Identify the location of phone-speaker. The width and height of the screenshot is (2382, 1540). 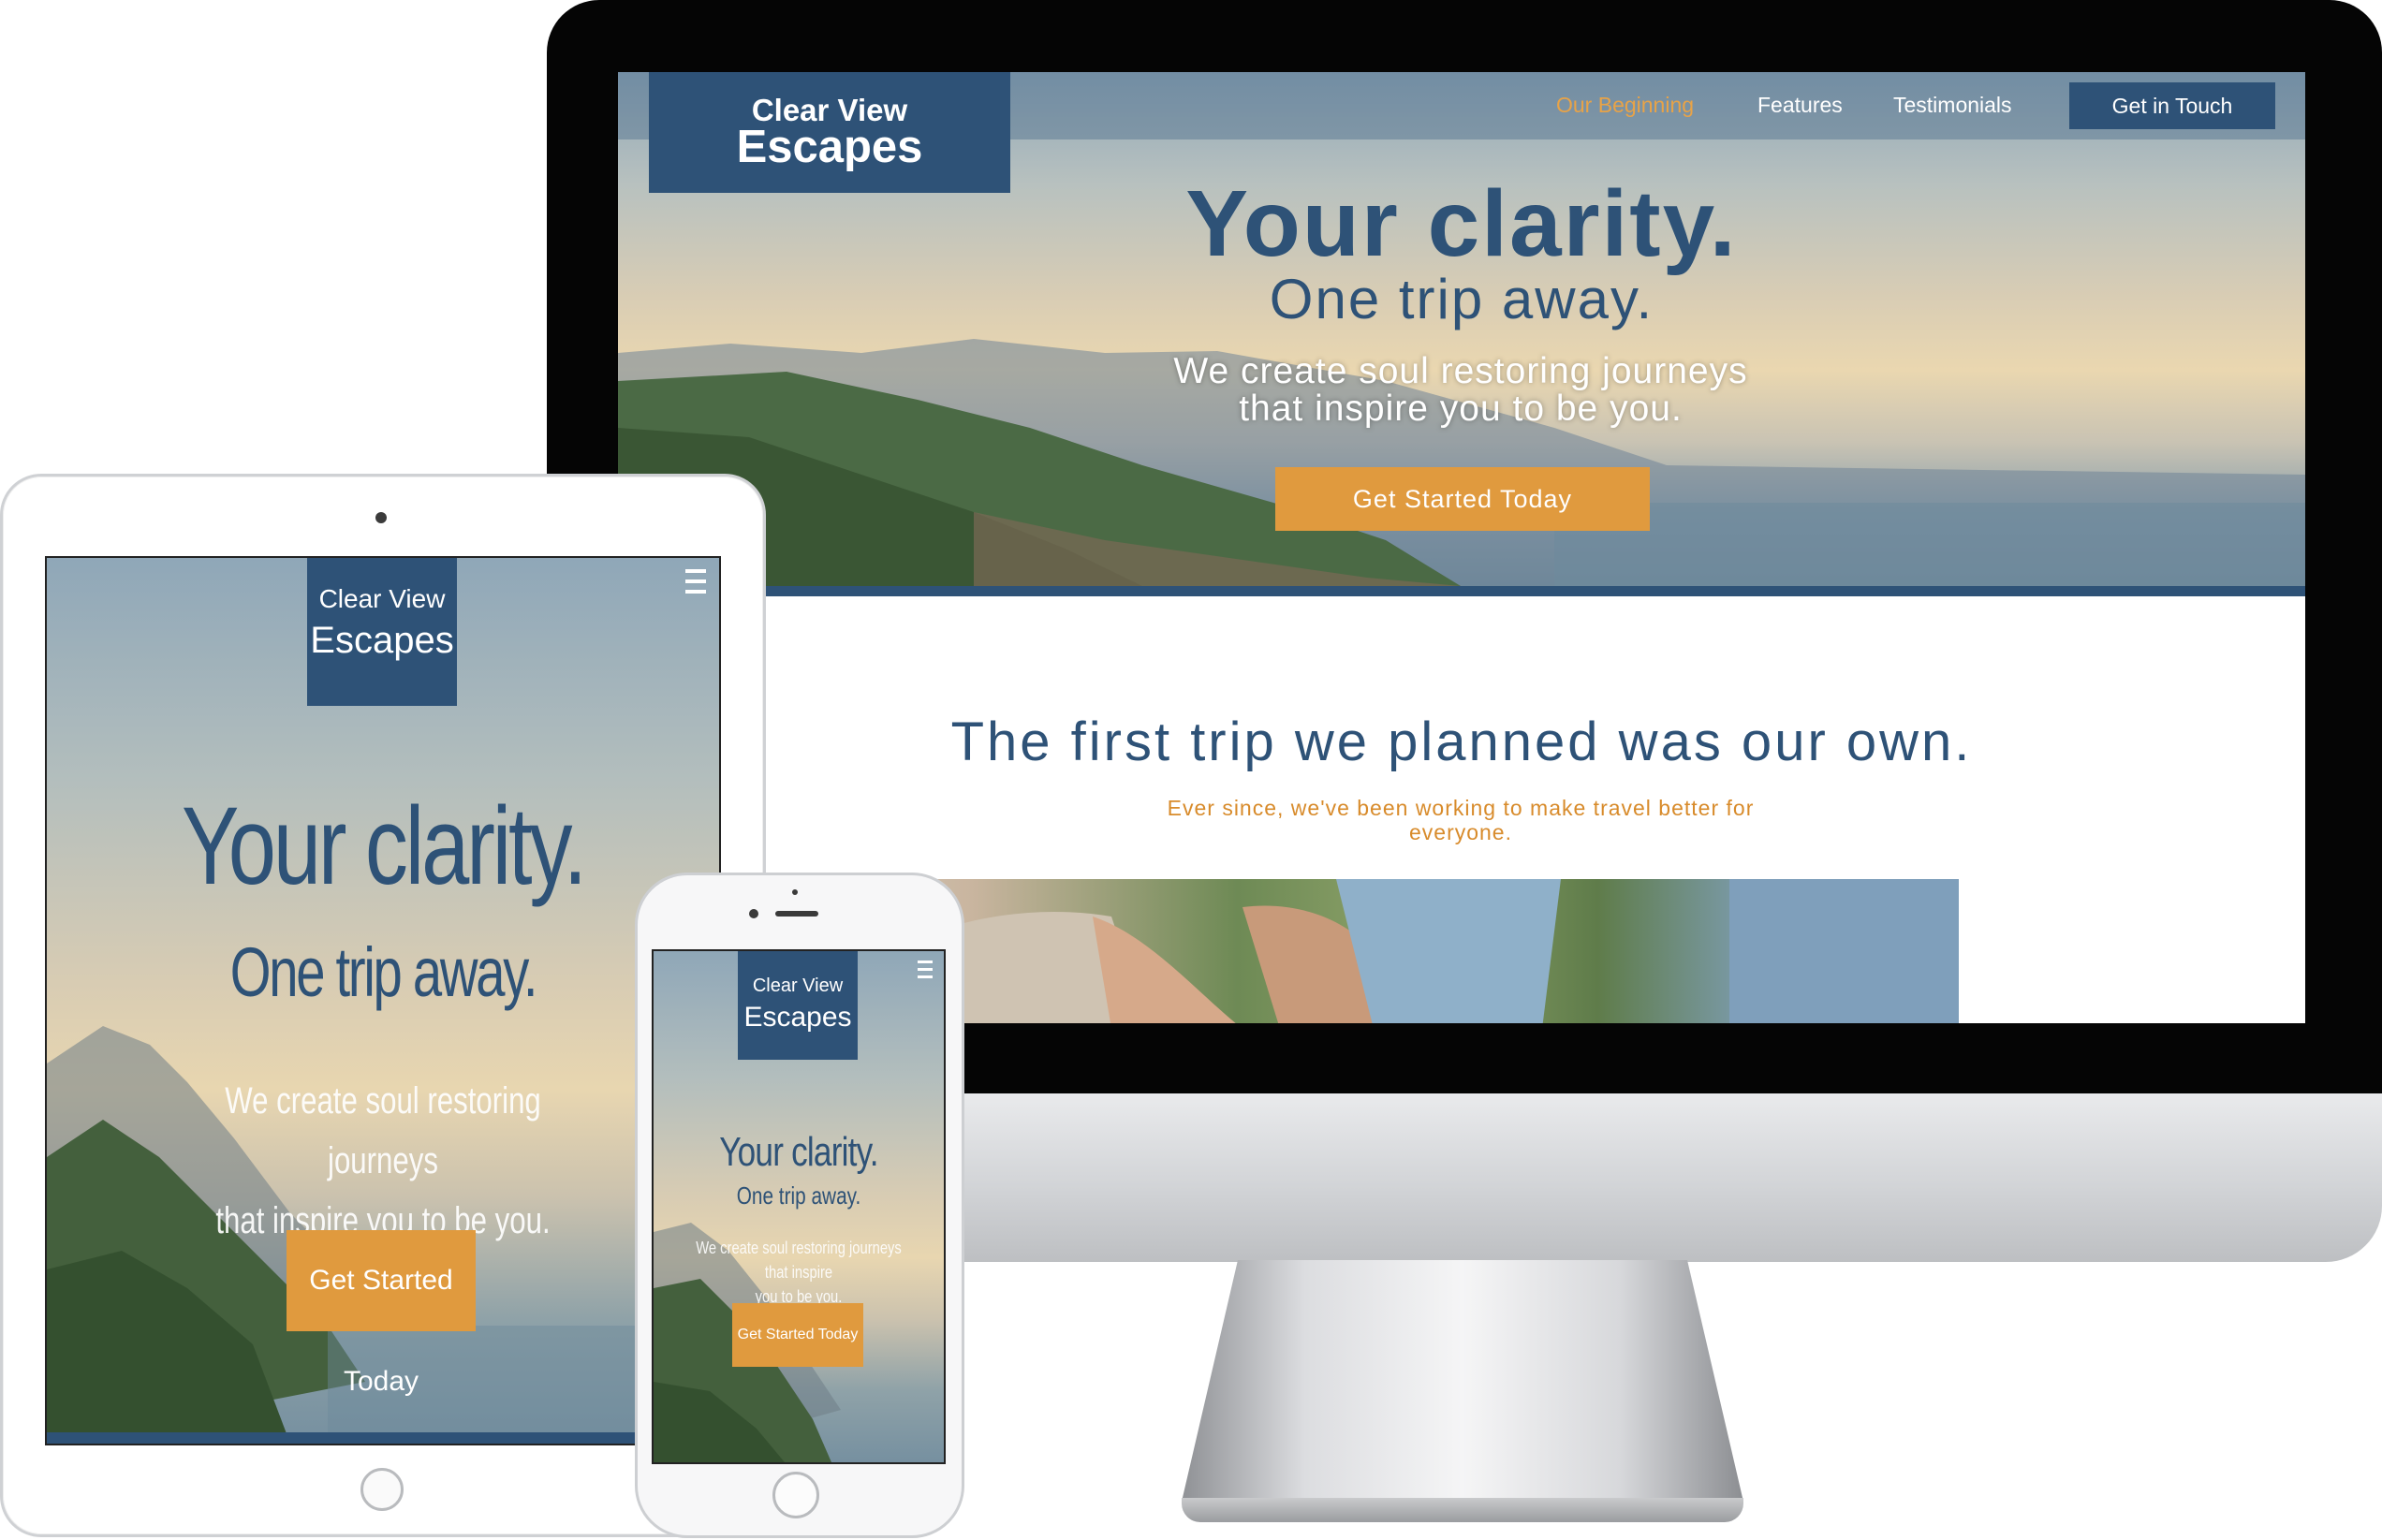
(796, 914).